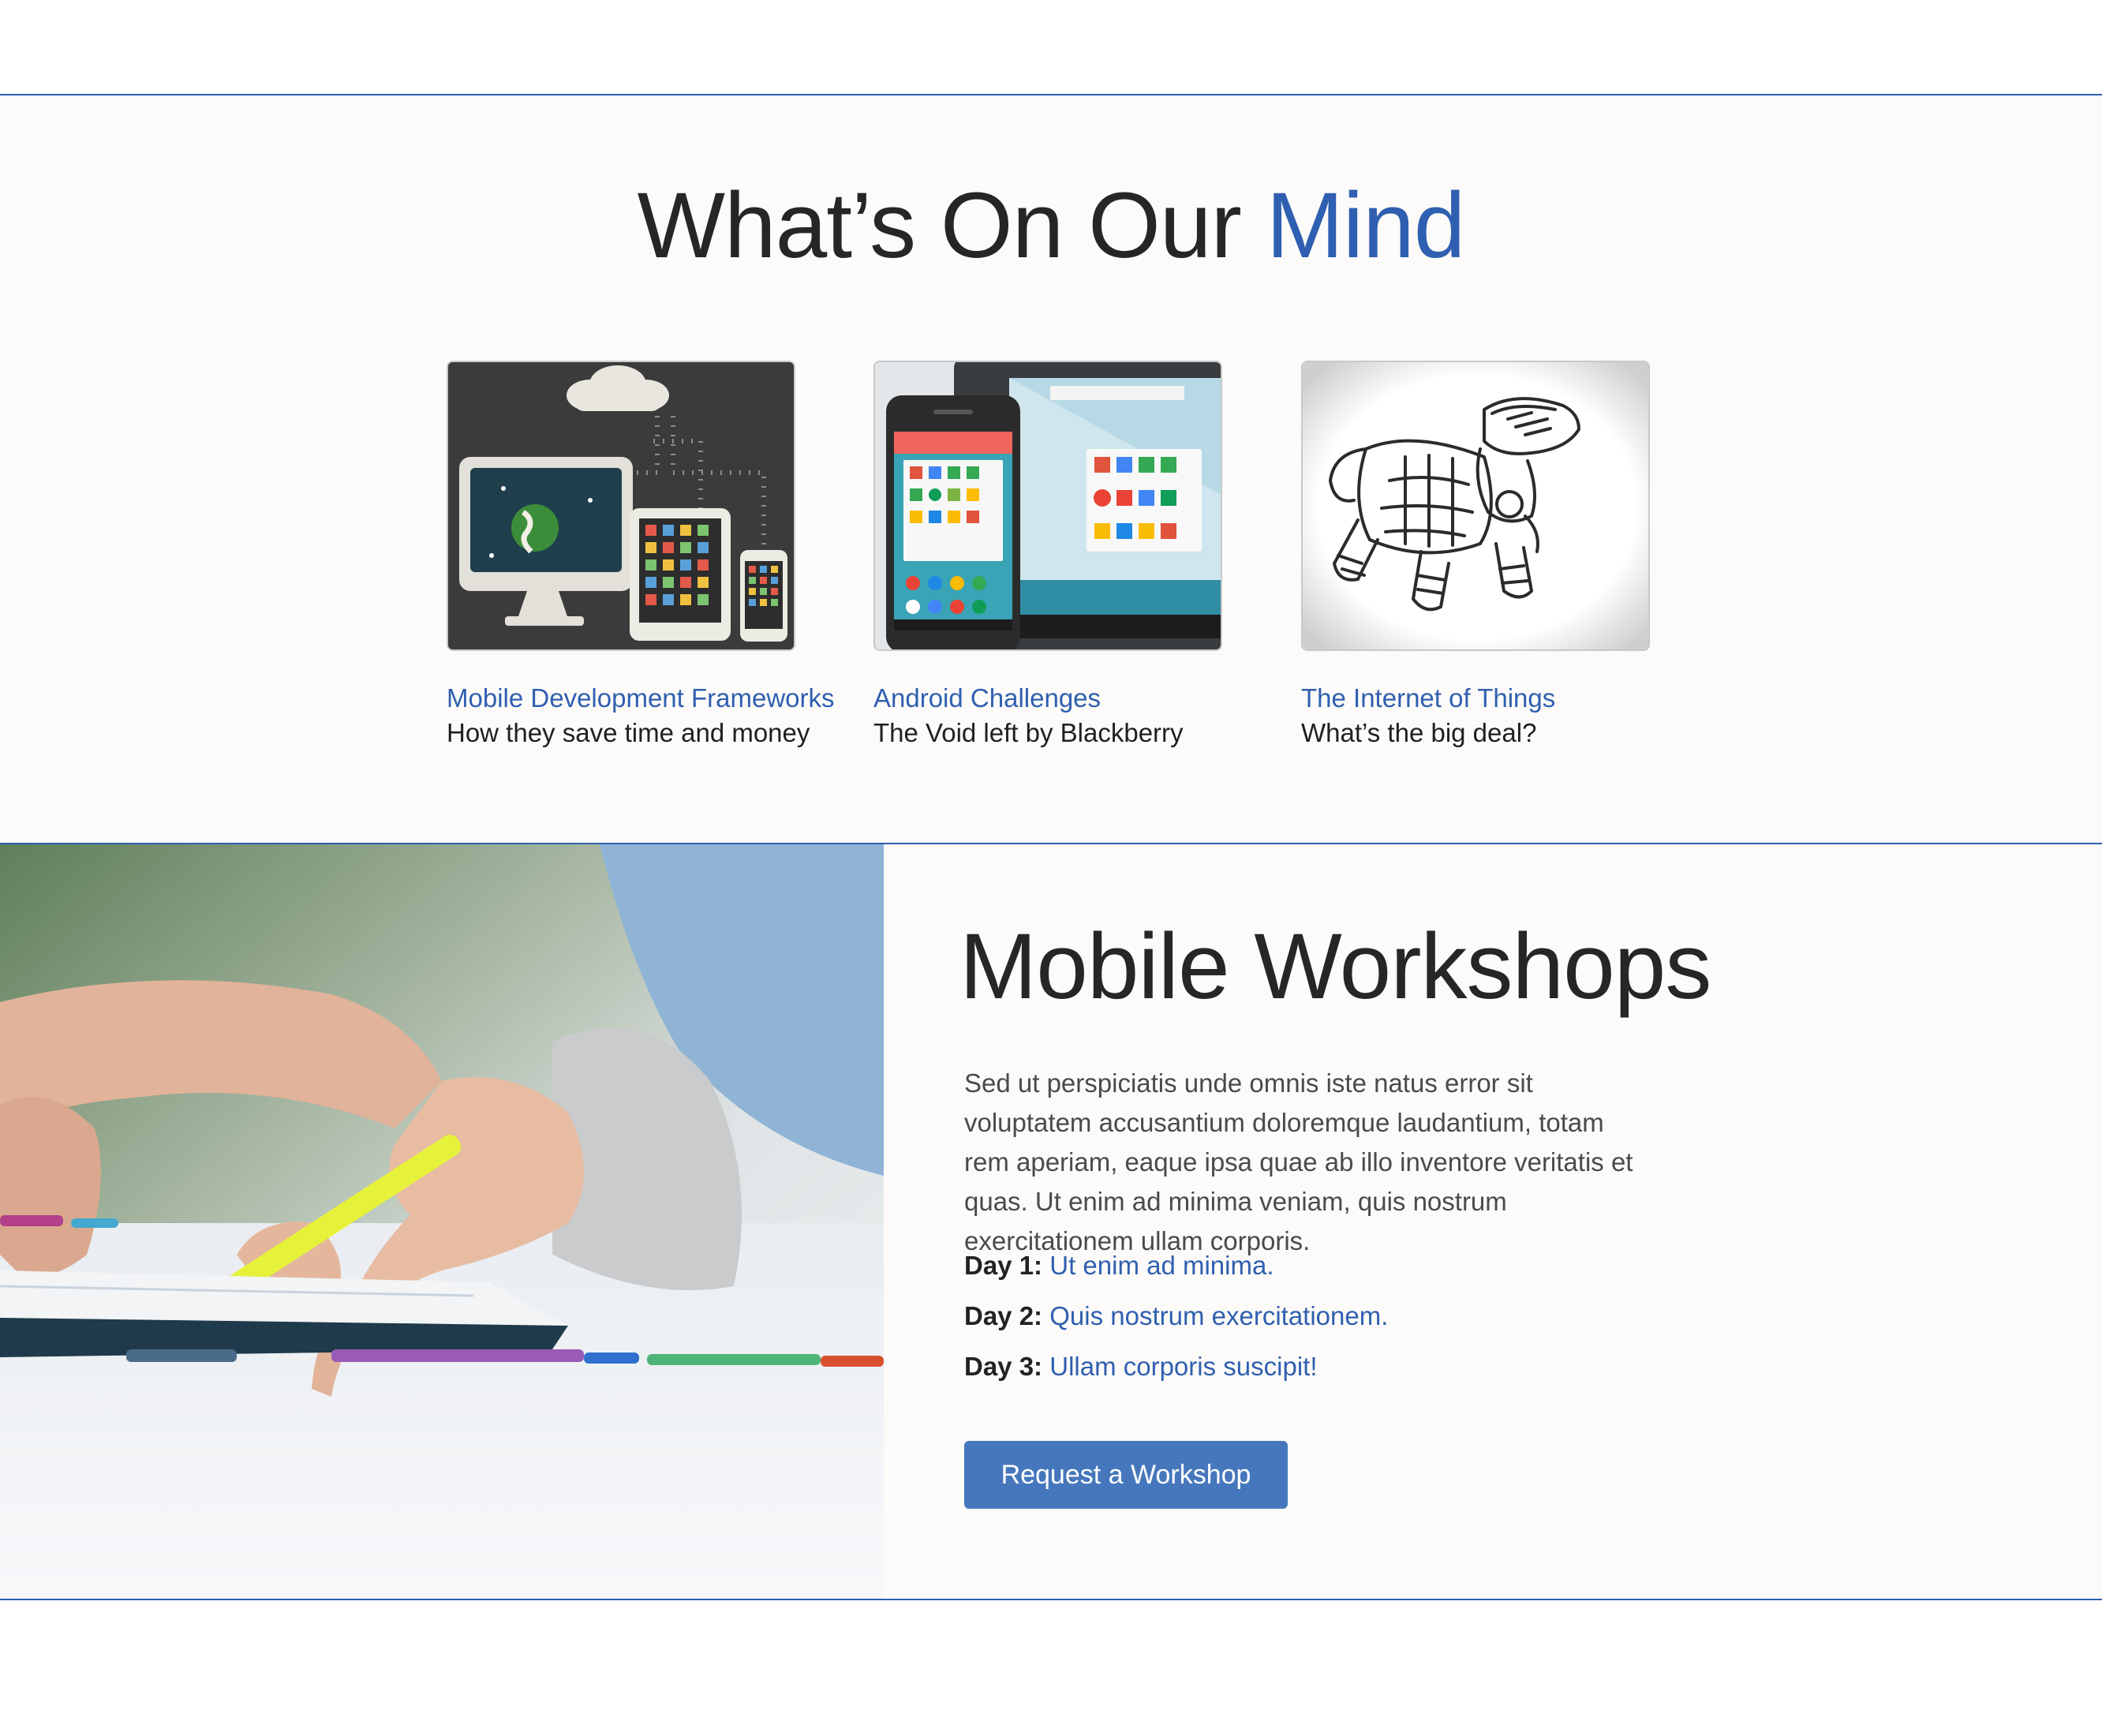 Image resolution: width=2102 pixels, height=1736 pixels. What do you see at coordinates (1162, 1265) in the screenshot?
I see `day-link: Ut enim ad minima.` at bounding box center [1162, 1265].